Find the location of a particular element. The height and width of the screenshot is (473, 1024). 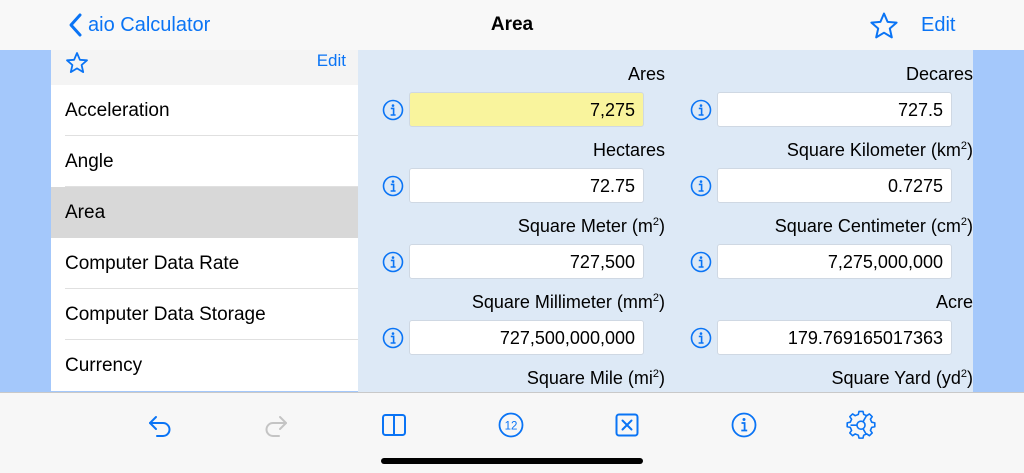

field-label: Decares is located at coordinates (939, 74).